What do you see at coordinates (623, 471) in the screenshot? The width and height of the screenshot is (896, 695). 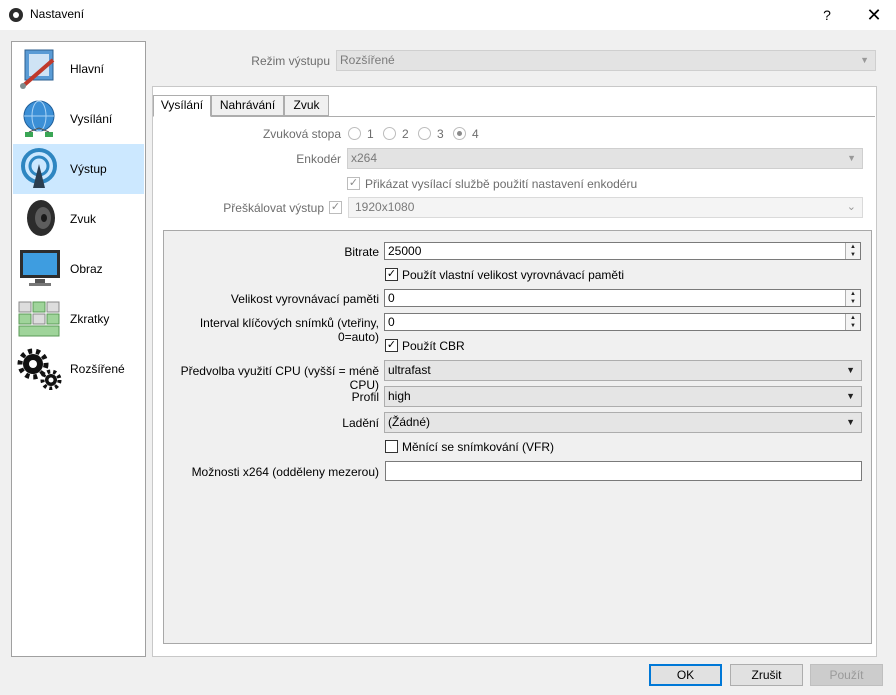 I see `x264-options-input` at bounding box center [623, 471].